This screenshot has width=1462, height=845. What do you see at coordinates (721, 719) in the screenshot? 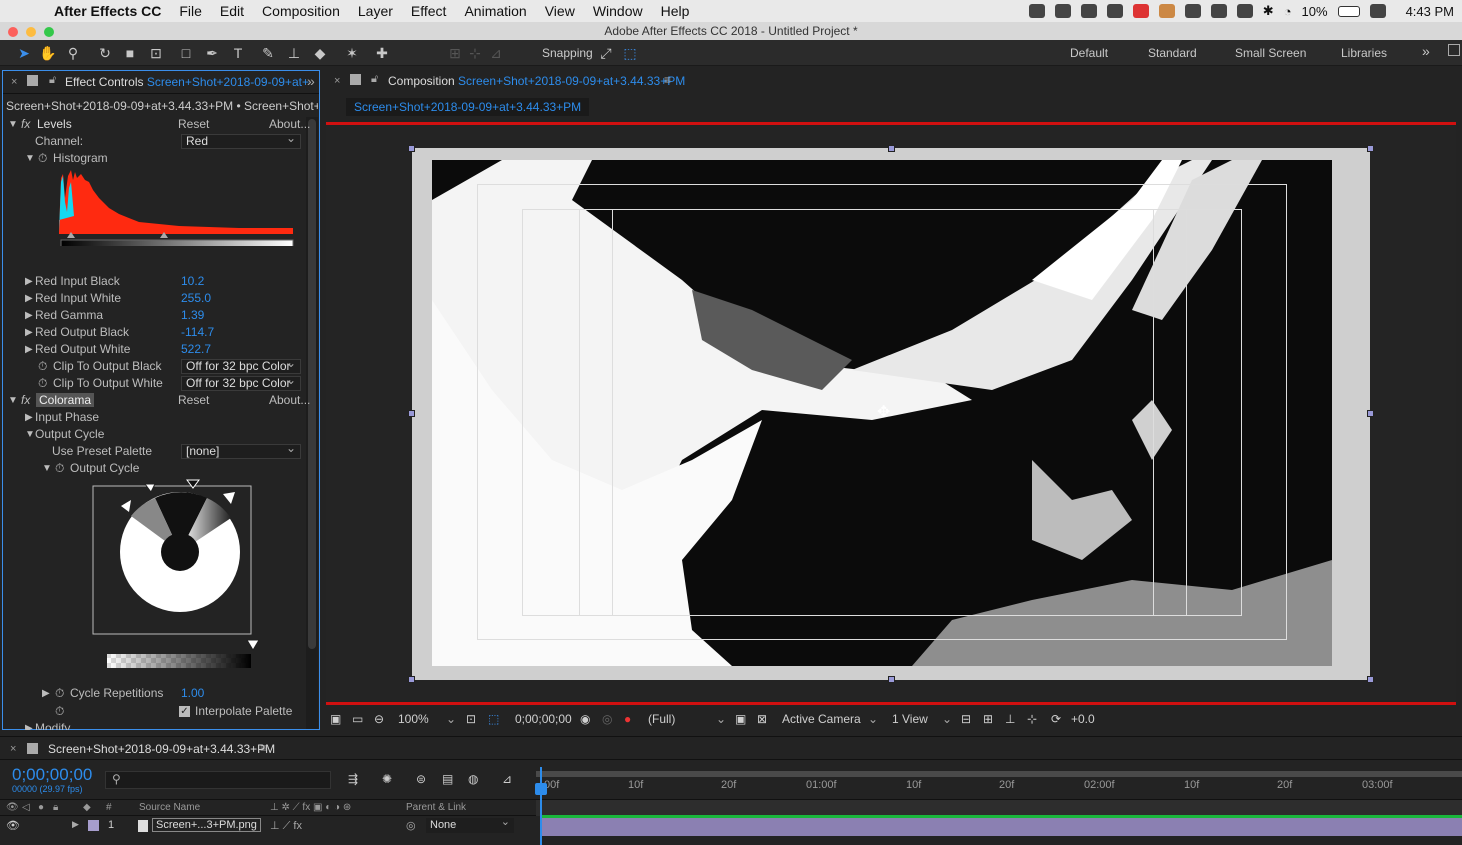
I see `resolution-chevron-down-icon: ⌄` at bounding box center [721, 719].